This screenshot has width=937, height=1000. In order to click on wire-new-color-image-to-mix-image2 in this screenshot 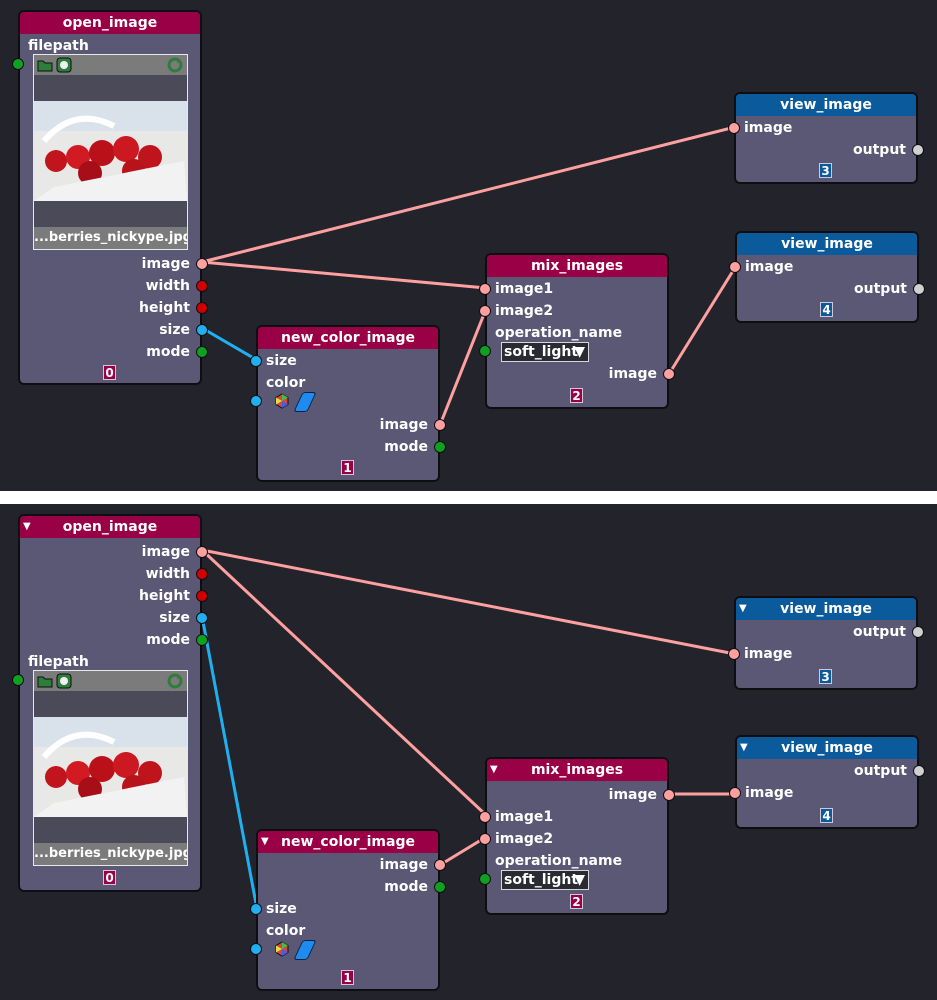, I will do `click(463, 367)`.